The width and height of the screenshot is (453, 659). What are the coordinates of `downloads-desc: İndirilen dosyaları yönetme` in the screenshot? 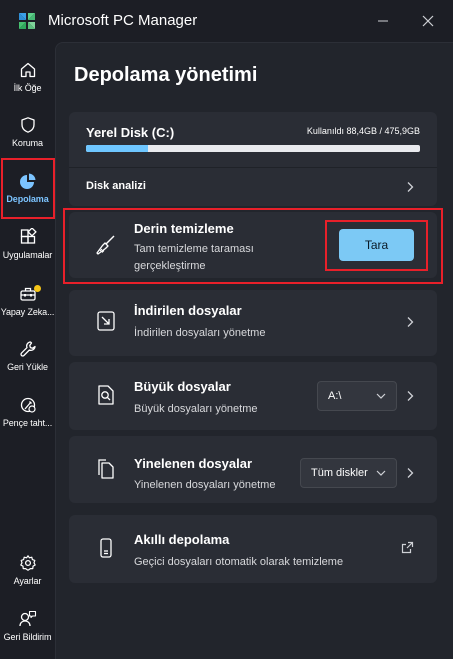 It's located at (200, 333).